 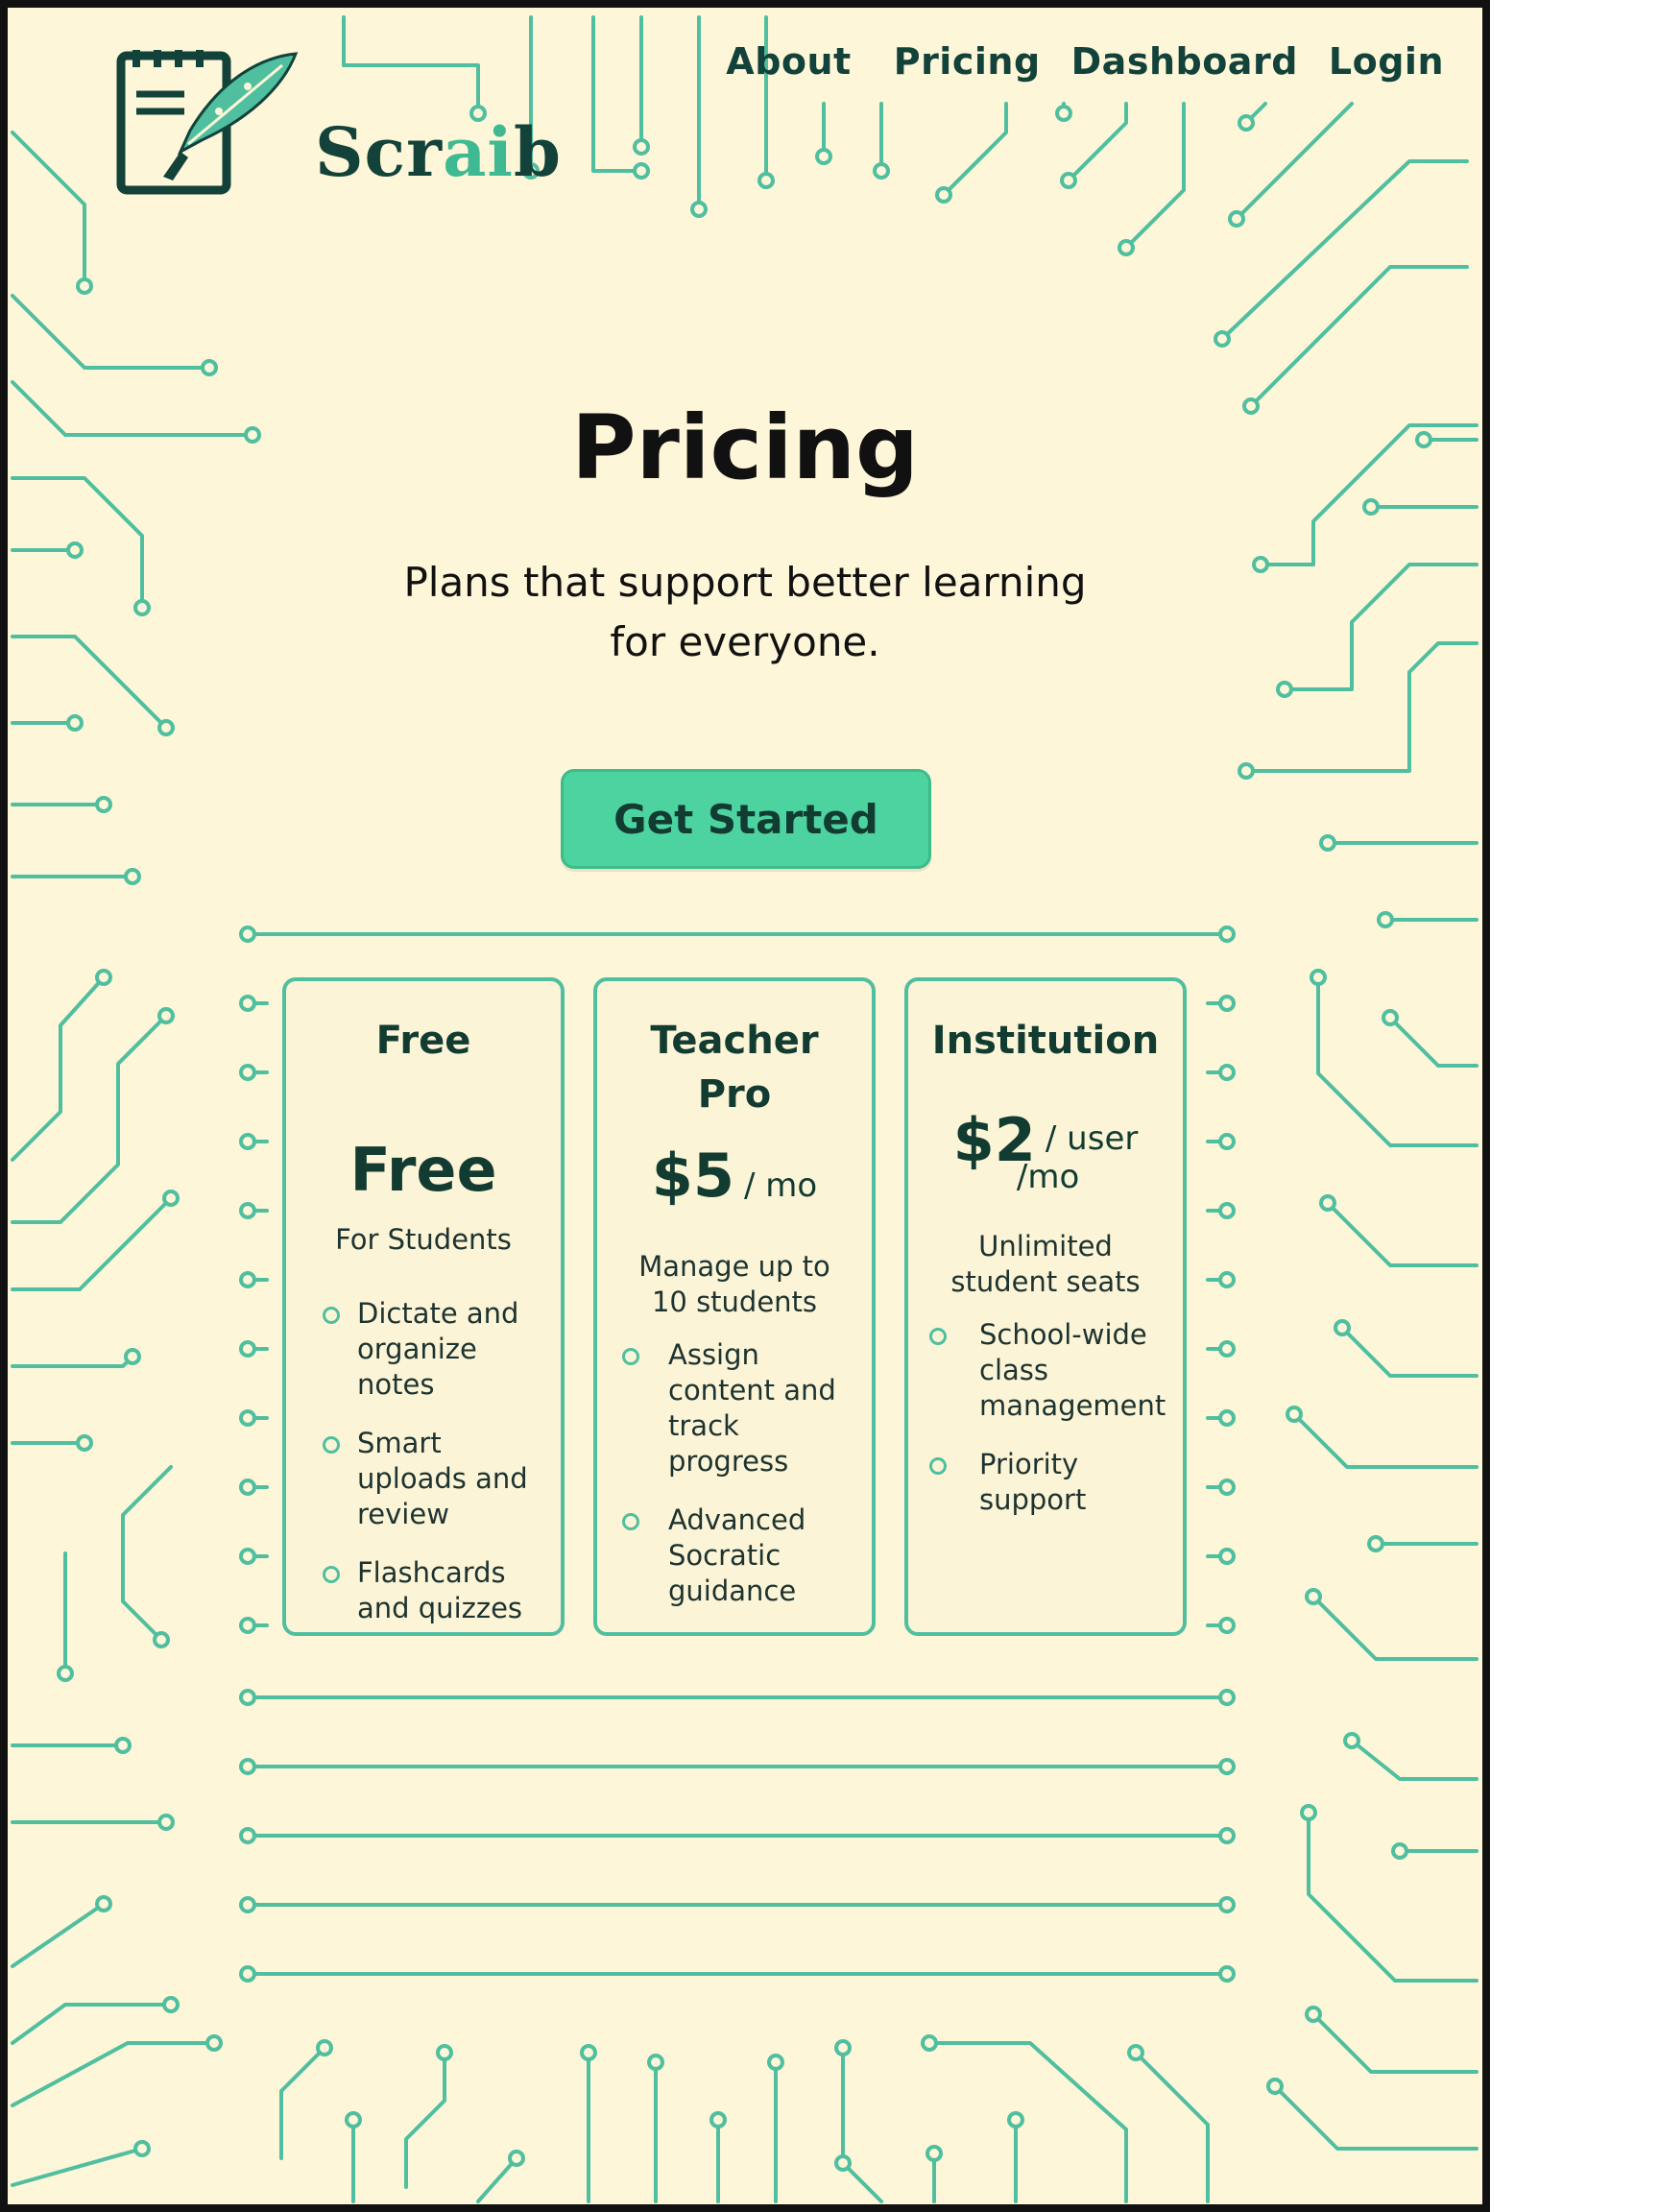 What do you see at coordinates (438, 152) in the screenshot?
I see `brand-name: Scraib` at bounding box center [438, 152].